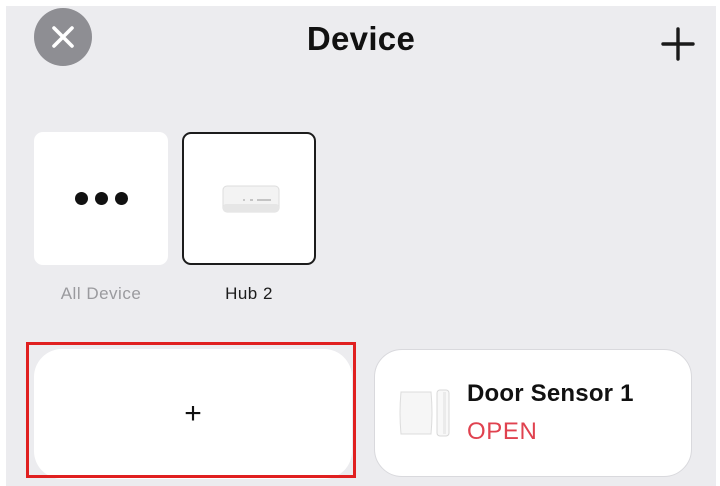 This screenshot has height=486, width=720. I want to click on hub-2-label: Hub 2, so click(249, 293).